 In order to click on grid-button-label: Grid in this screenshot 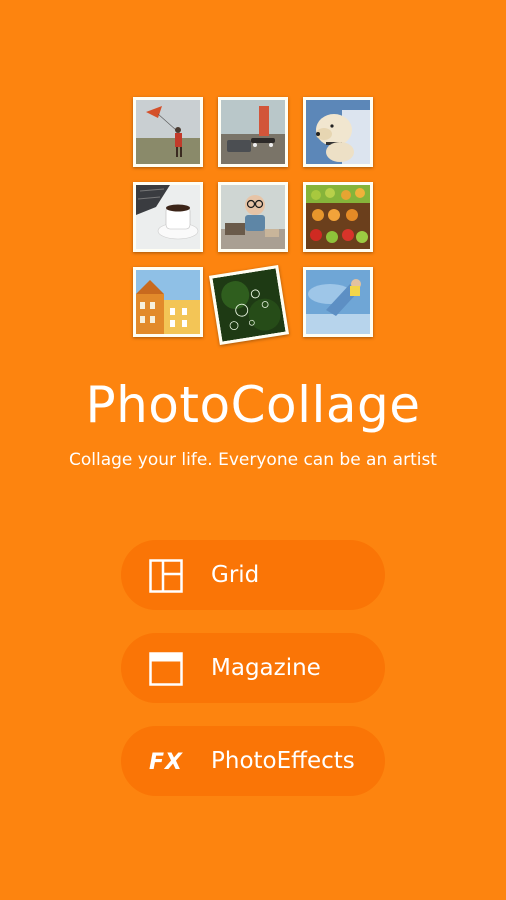, I will do `click(235, 575)`.